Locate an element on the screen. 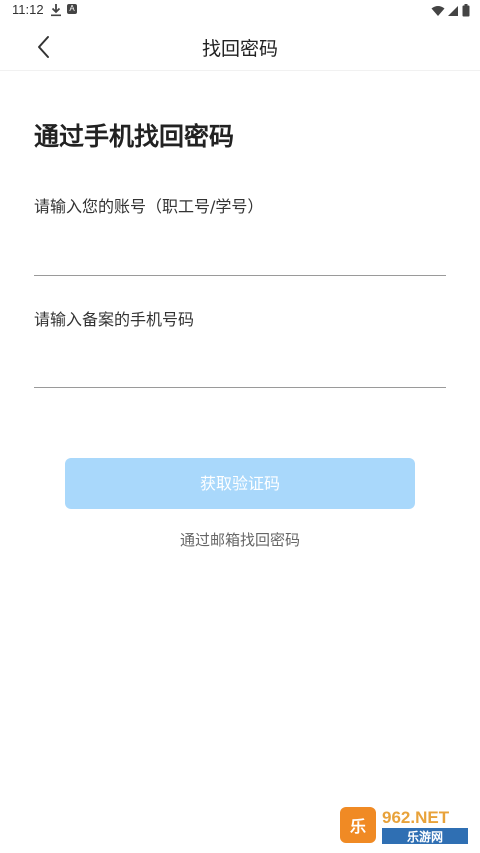 The height and width of the screenshot is (853, 480). account-field-label: 请输入您的账号（职工号/学号） is located at coordinates (149, 206).